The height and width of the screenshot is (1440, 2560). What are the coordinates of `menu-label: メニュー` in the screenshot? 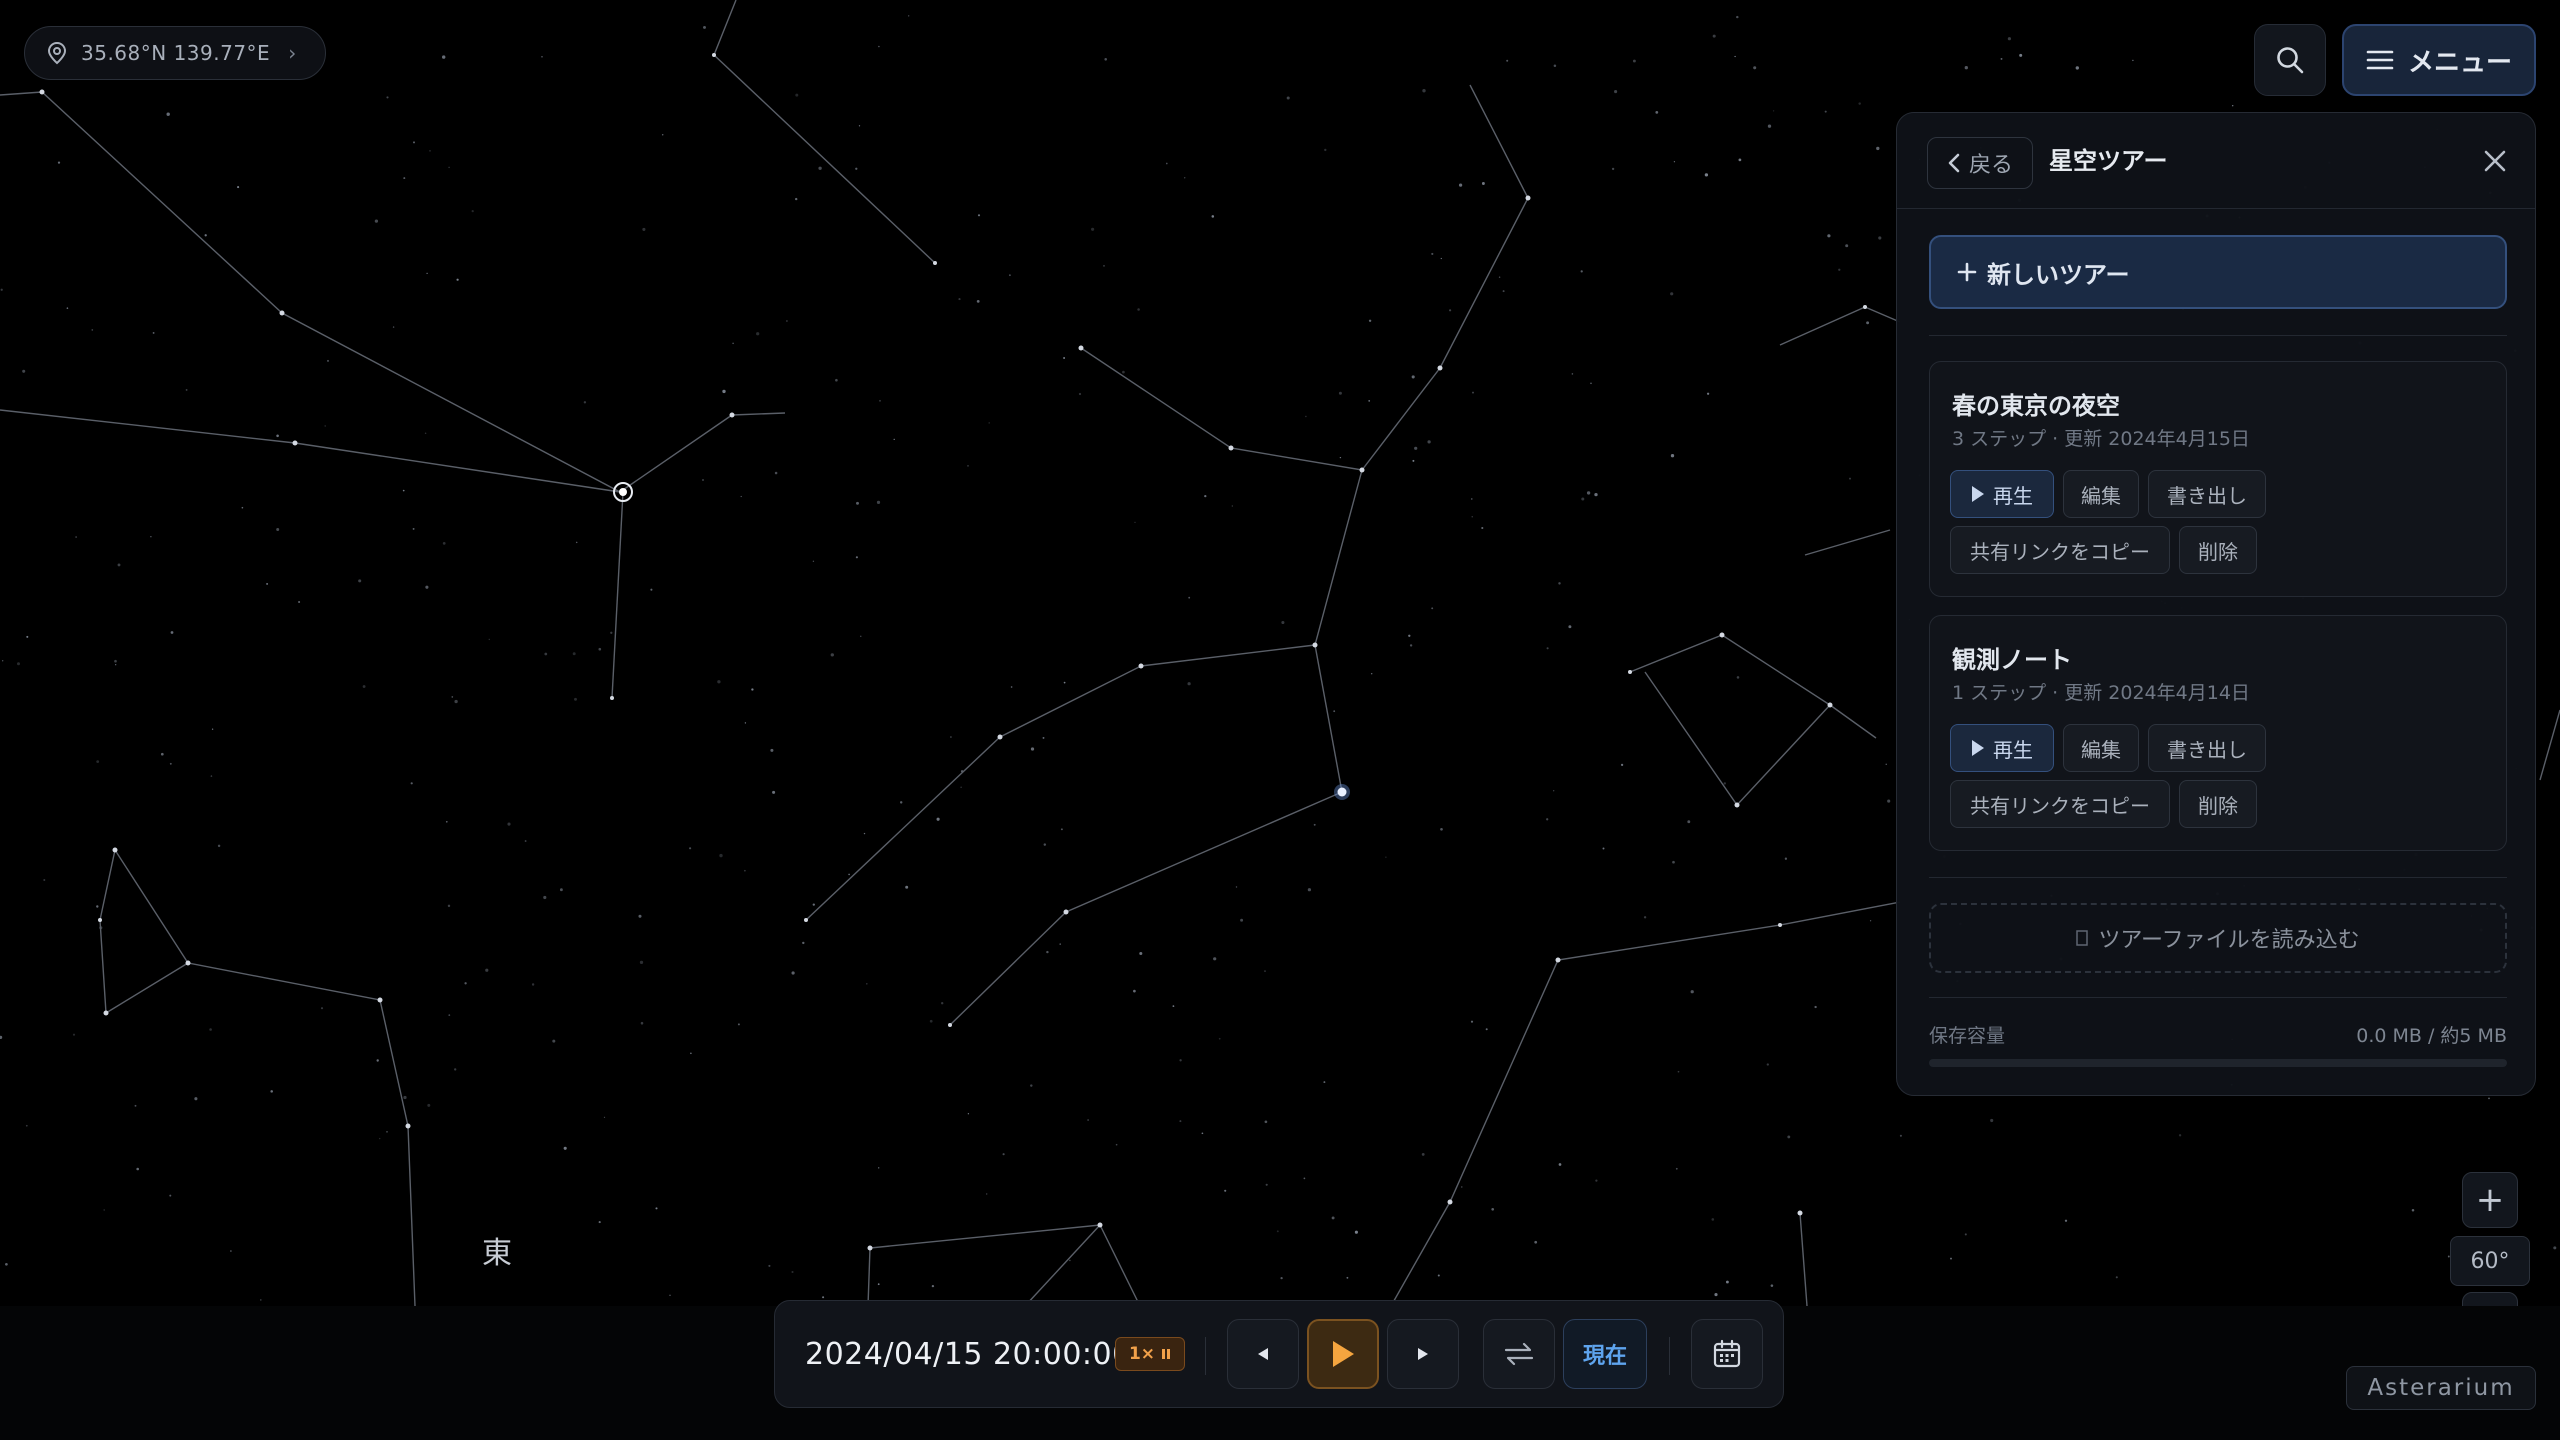 It's located at (2459, 62).